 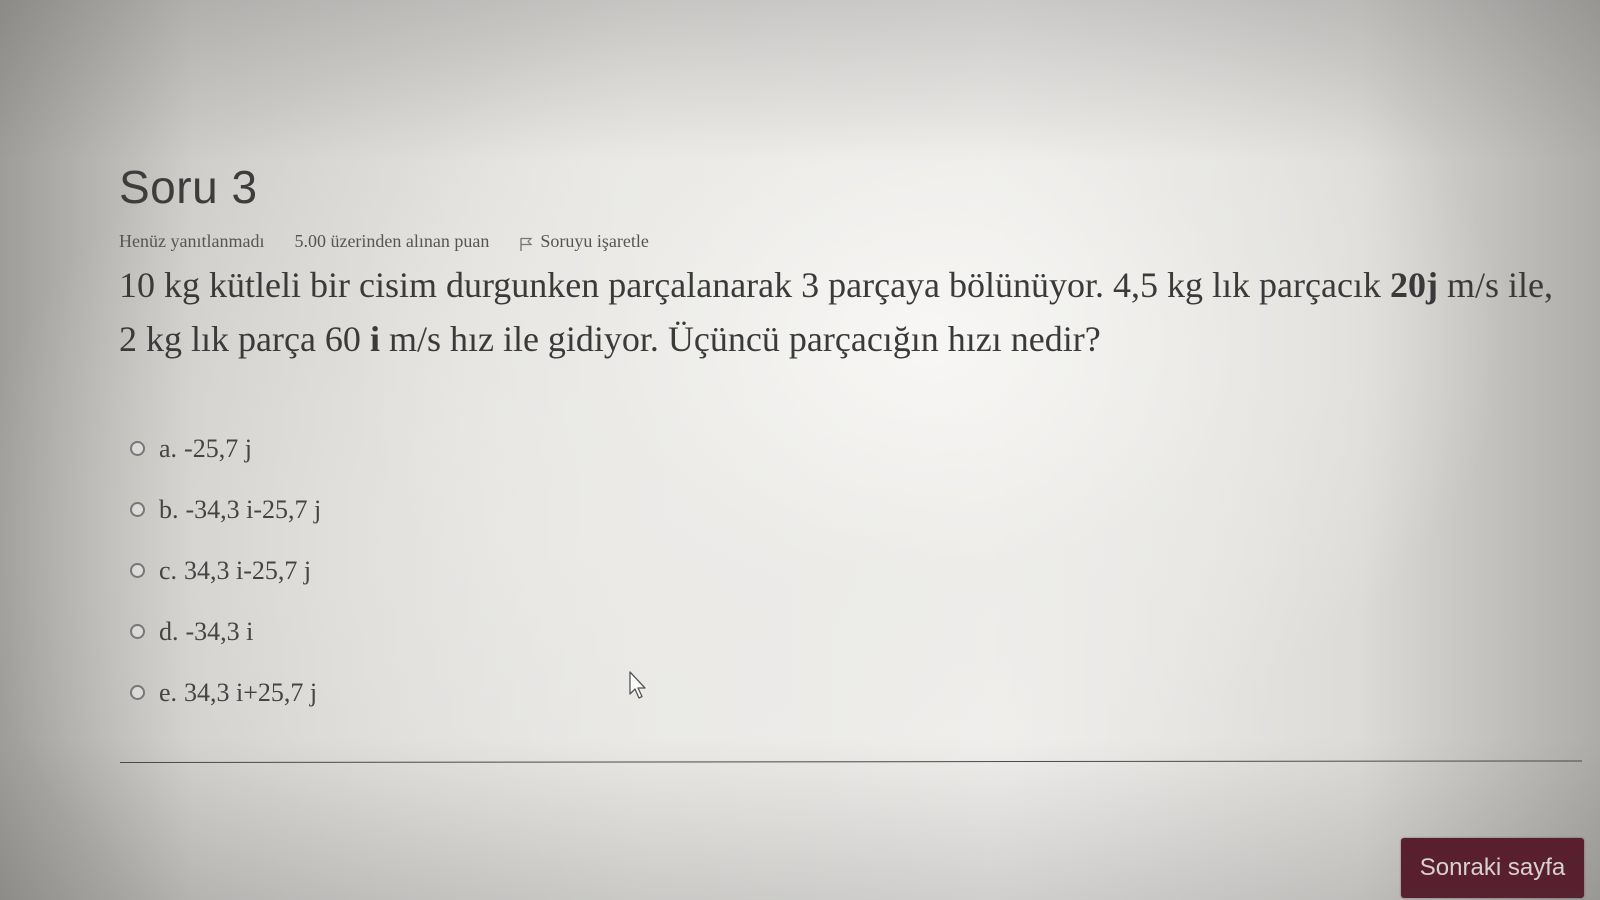 What do you see at coordinates (392, 241) in the screenshot?
I see `question-grade: 5.00 üzerinden alınan puan` at bounding box center [392, 241].